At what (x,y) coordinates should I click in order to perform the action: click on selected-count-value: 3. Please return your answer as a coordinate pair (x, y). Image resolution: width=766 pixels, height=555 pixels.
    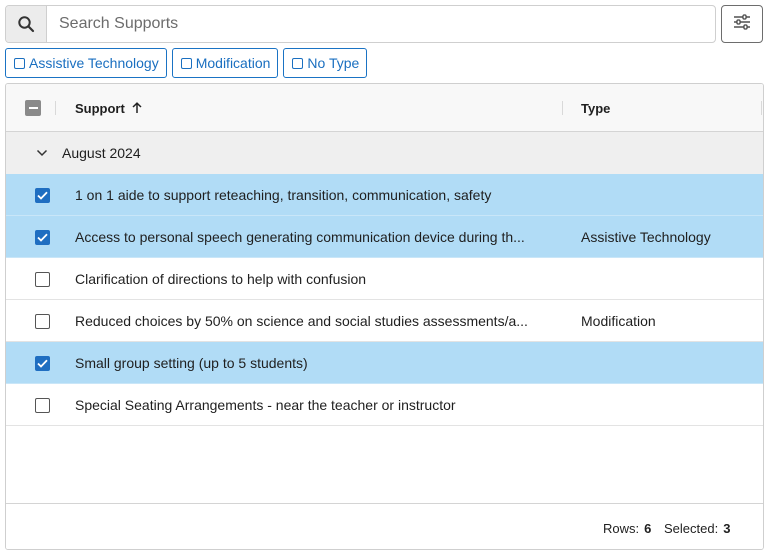
    Looking at the image, I should click on (727, 528).